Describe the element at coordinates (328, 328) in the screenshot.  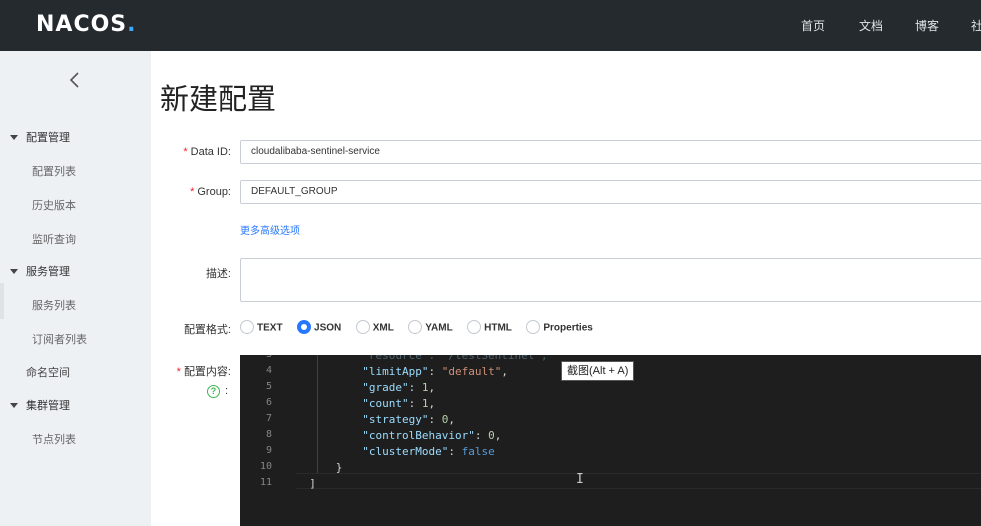
I see `radio-label: JSON` at that location.